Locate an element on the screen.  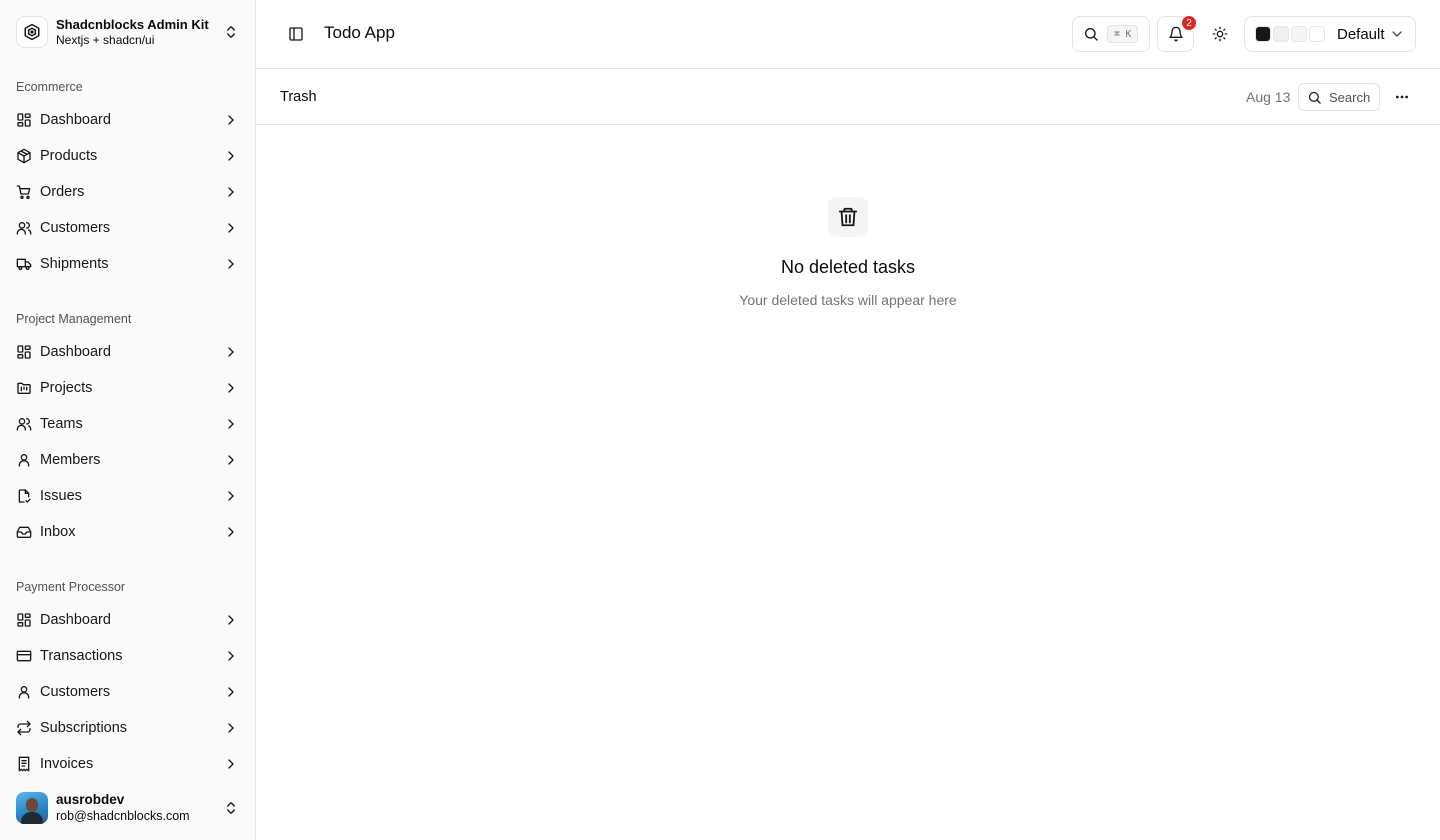
theme-toggle-button is located at coordinates (1220, 34).